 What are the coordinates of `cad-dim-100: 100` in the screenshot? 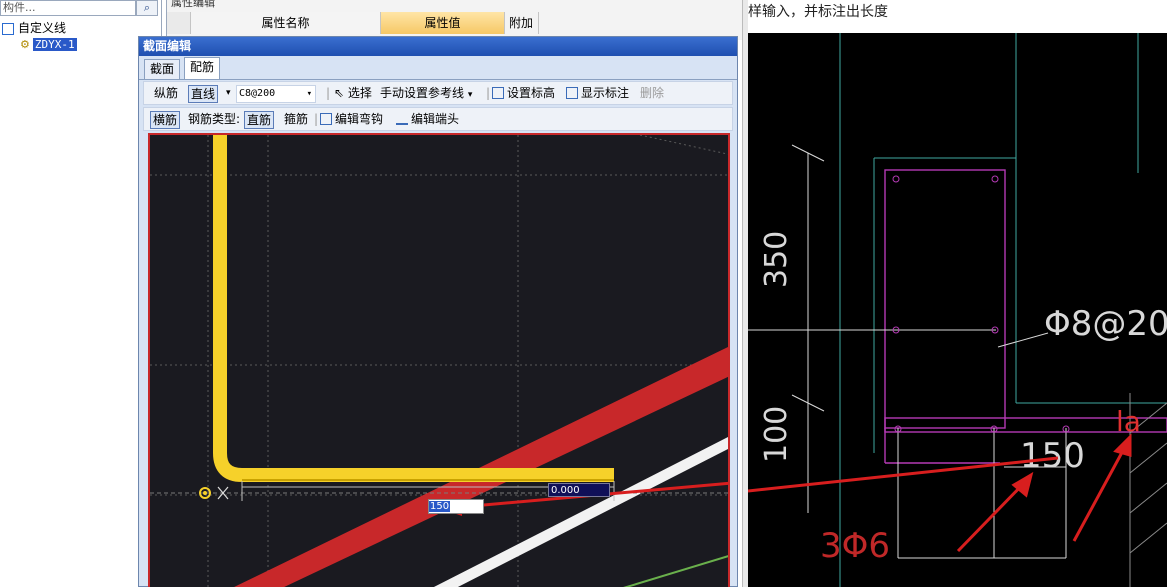 It's located at (776, 434).